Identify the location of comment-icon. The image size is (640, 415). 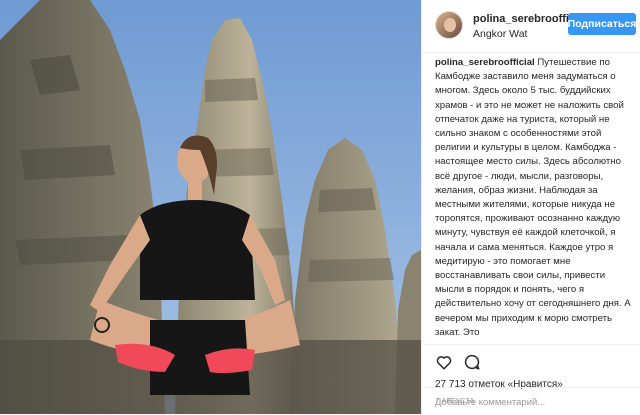
(472, 362).